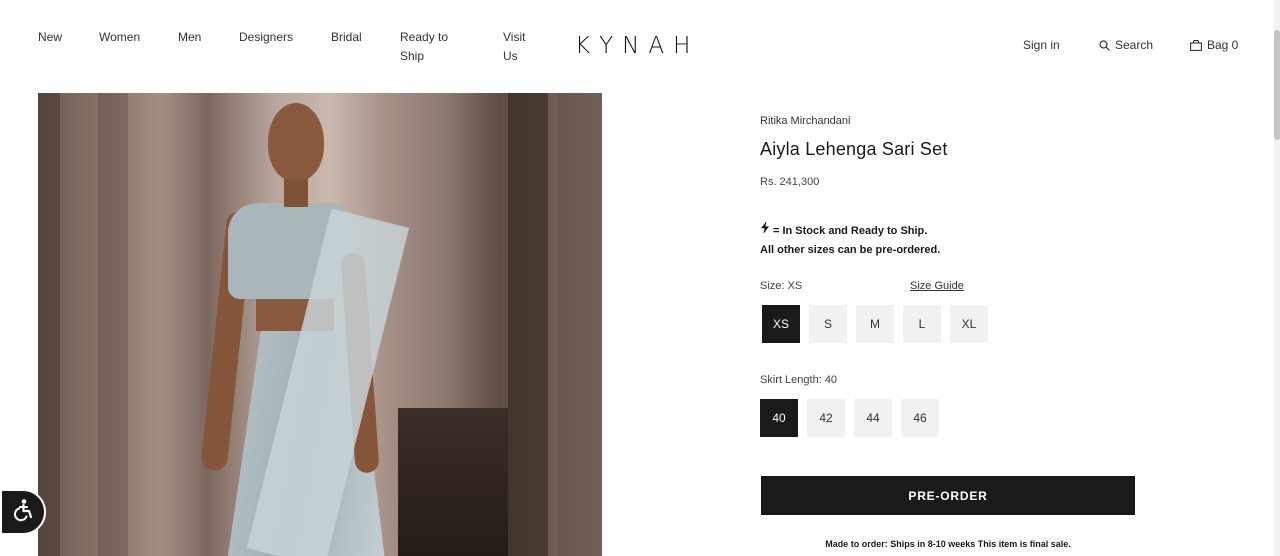  I want to click on nav-new: New, so click(68, 47).